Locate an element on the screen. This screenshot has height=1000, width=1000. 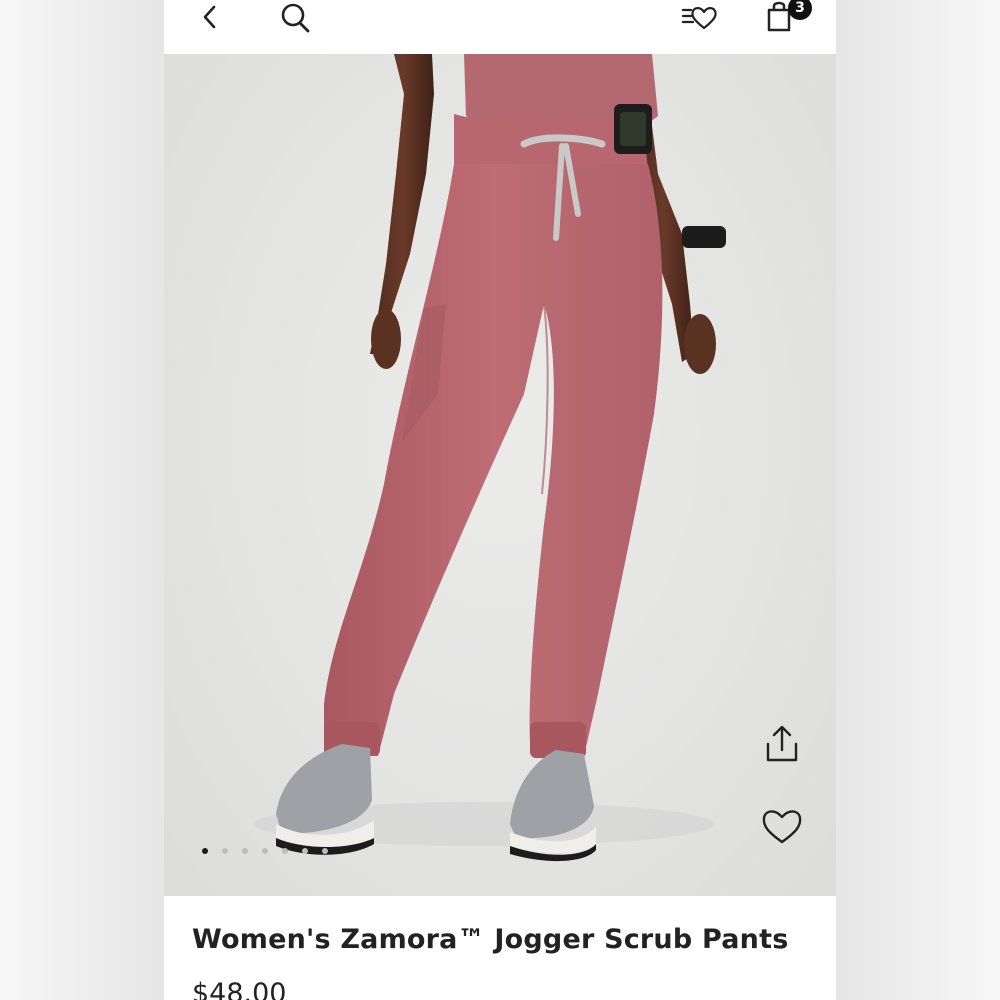
top-navigation-bar: 3 is located at coordinates (500, 27).